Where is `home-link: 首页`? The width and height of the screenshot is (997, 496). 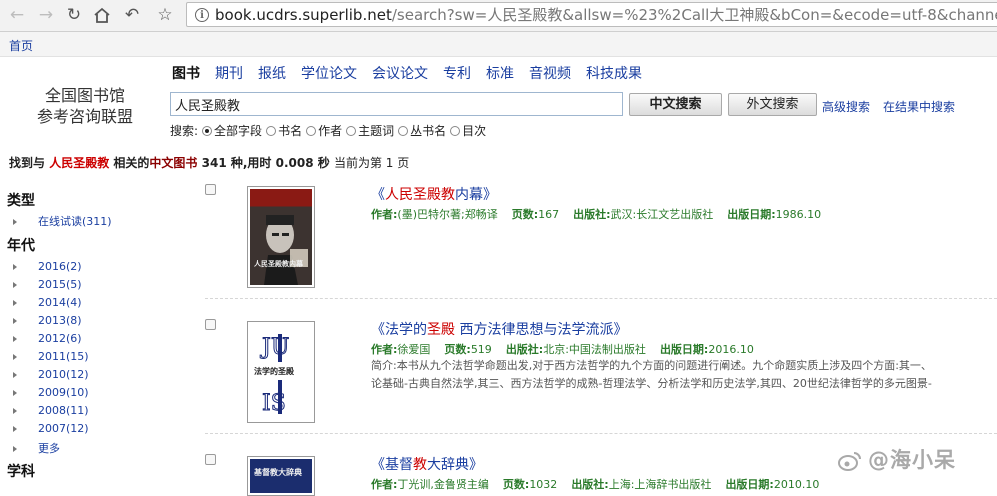
home-link: 首页 is located at coordinates (21, 45).